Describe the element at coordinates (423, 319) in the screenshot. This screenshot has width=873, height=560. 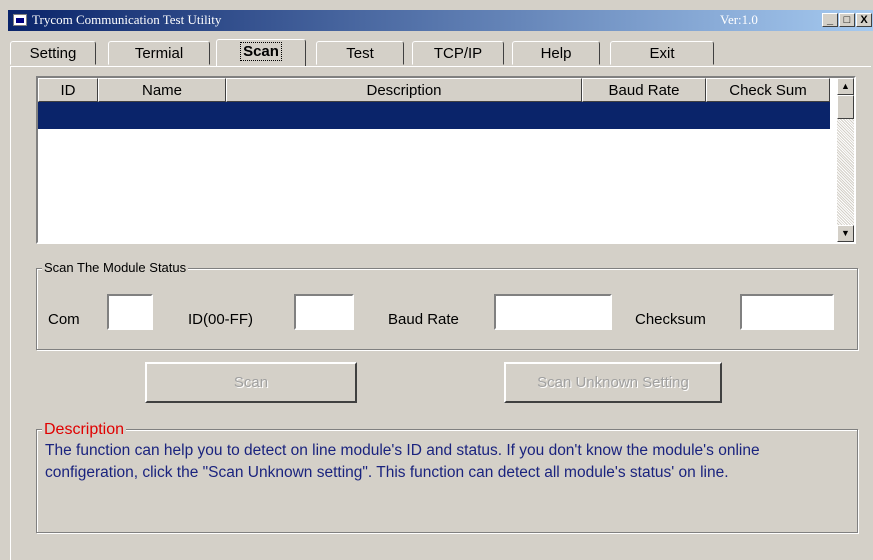
I see `baud-rate-label: Baud Rate` at that location.